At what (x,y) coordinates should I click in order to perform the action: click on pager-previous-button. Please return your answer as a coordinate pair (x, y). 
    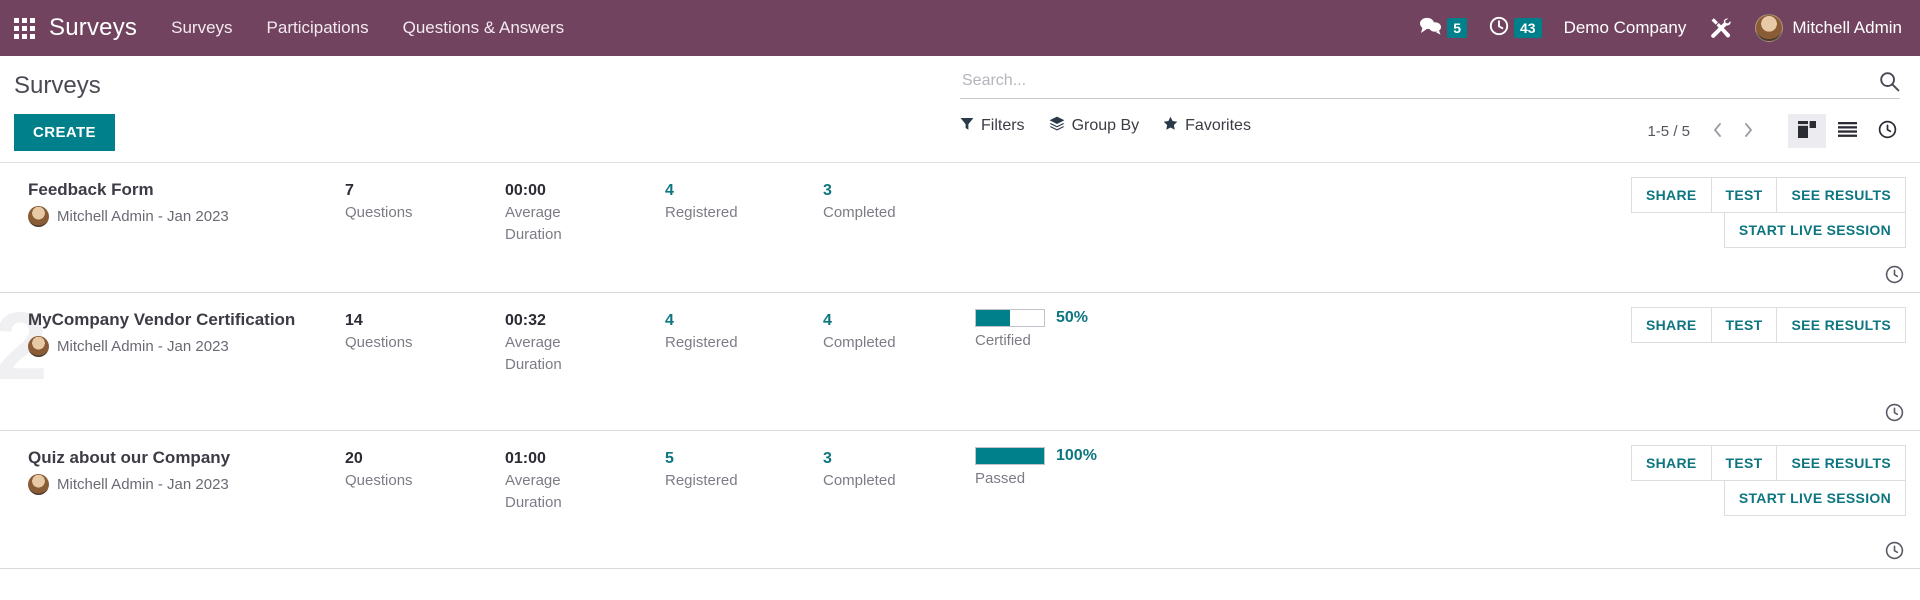
    Looking at the image, I should click on (1717, 131).